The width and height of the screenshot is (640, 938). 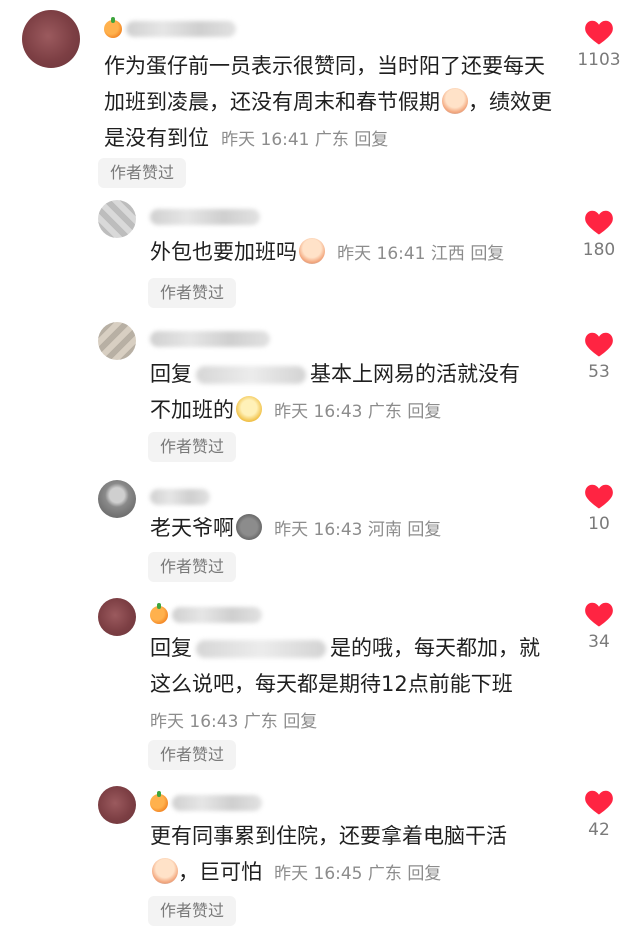 I want to click on like-count: 1103, so click(x=599, y=60).